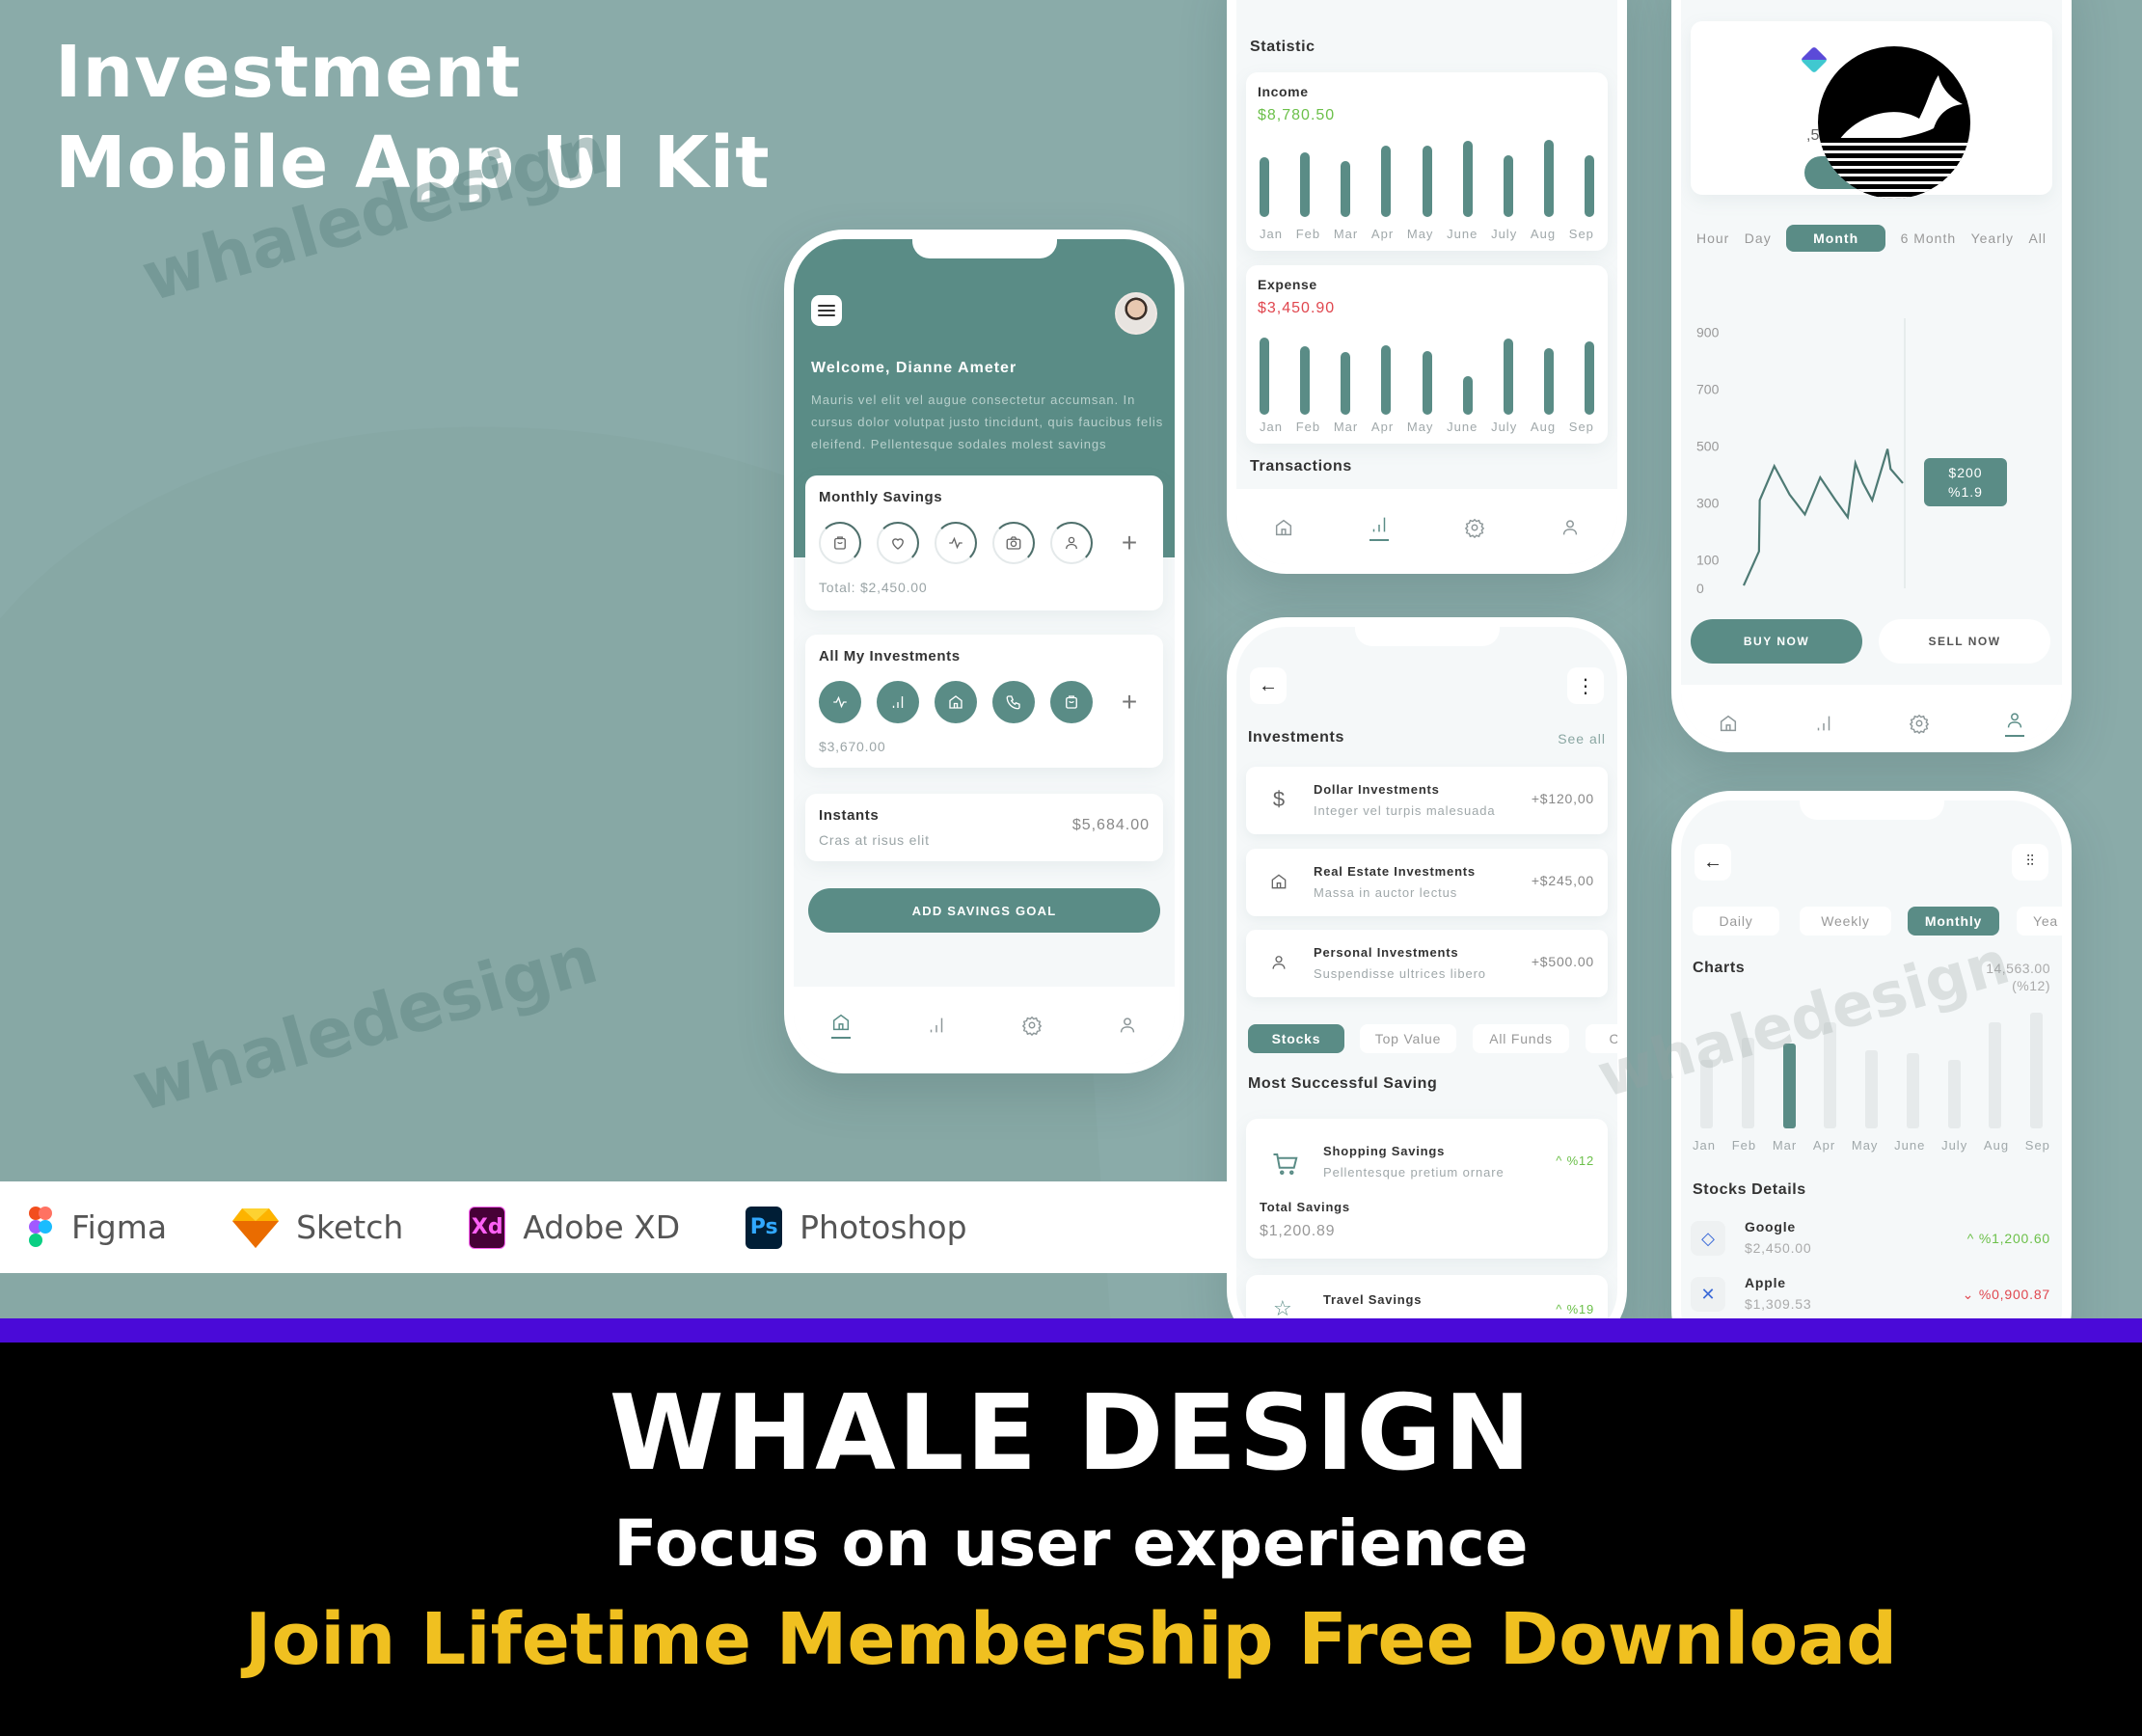 Image resolution: width=2142 pixels, height=1736 pixels. I want to click on period-weekly: Weekly, so click(1846, 921).